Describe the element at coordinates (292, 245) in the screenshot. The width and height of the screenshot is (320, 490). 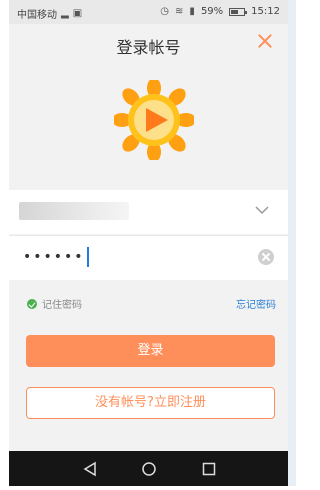
I see `window-edge` at that location.